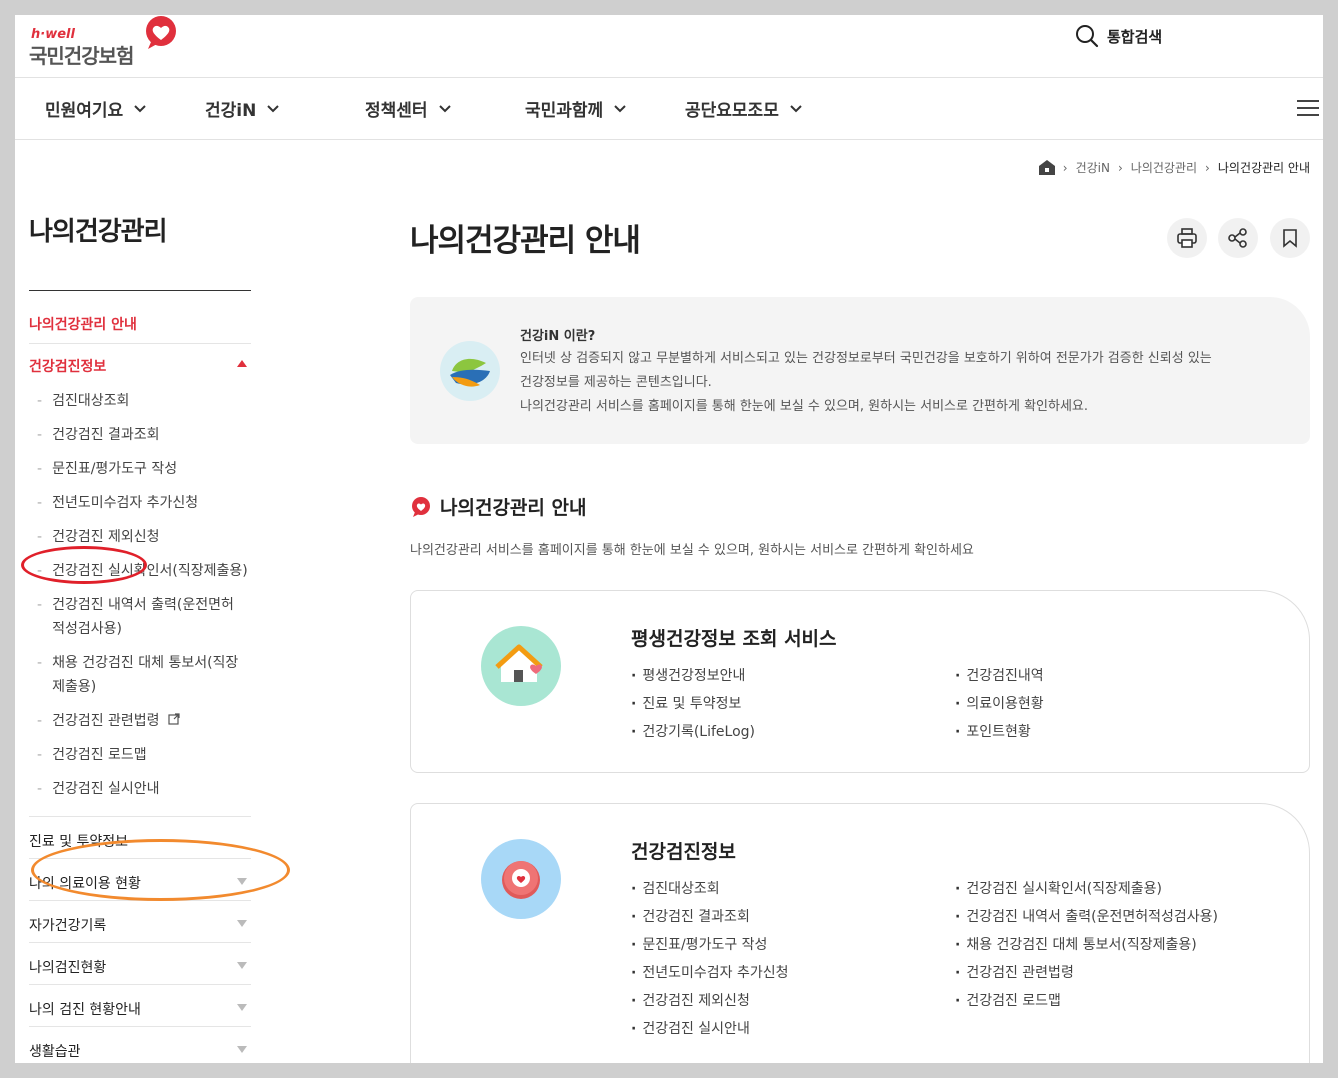 The width and height of the screenshot is (1338, 1078). What do you see at coordinates (1058, 888) in the screenshot?
I see `card-link: 건강검진 실시확인서(직장제출용)` at bounding box center [1058, 888].